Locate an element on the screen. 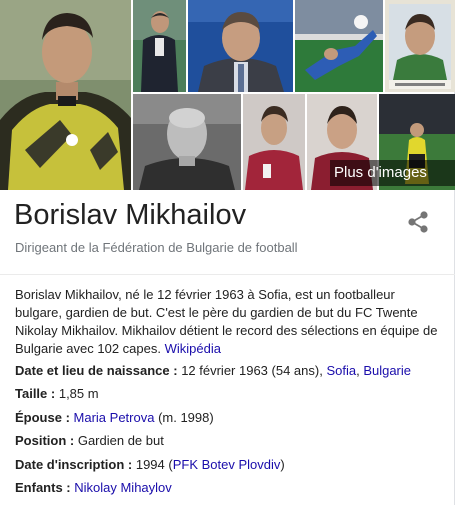  more-images-button: Plus d'images is located at coordinates (392, 173).